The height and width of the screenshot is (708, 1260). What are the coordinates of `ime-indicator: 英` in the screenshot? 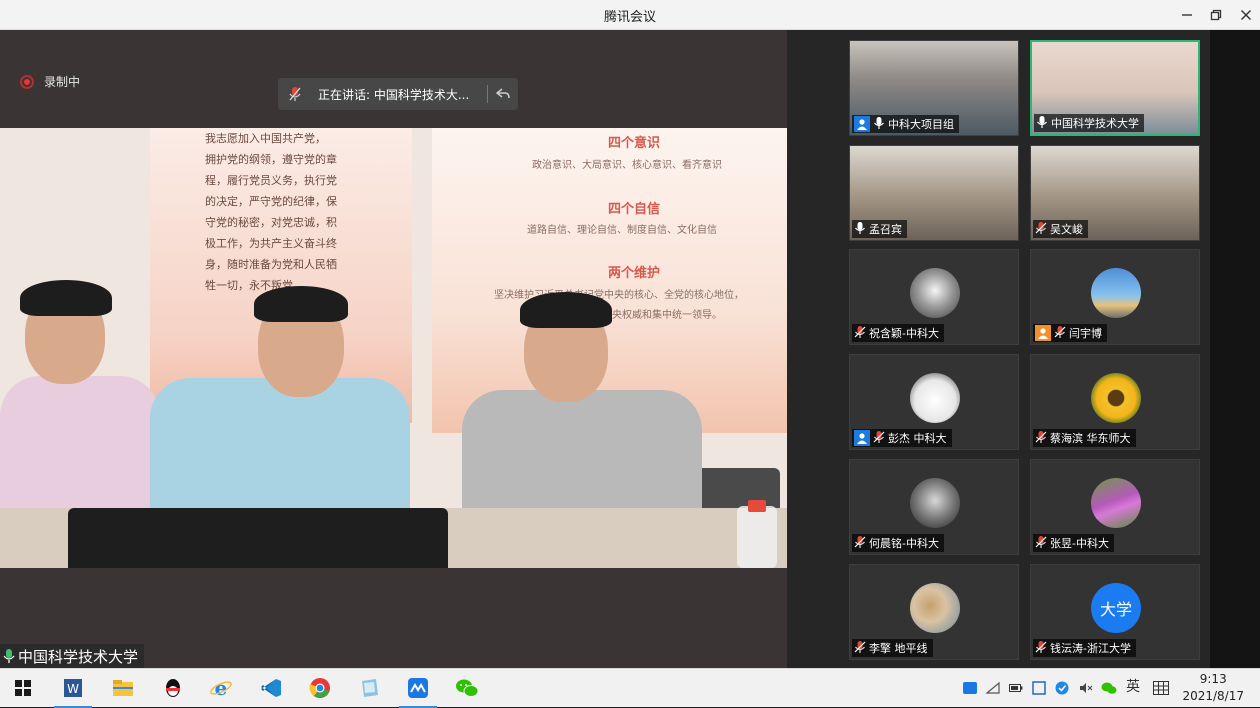 It's located at (1133, 686).